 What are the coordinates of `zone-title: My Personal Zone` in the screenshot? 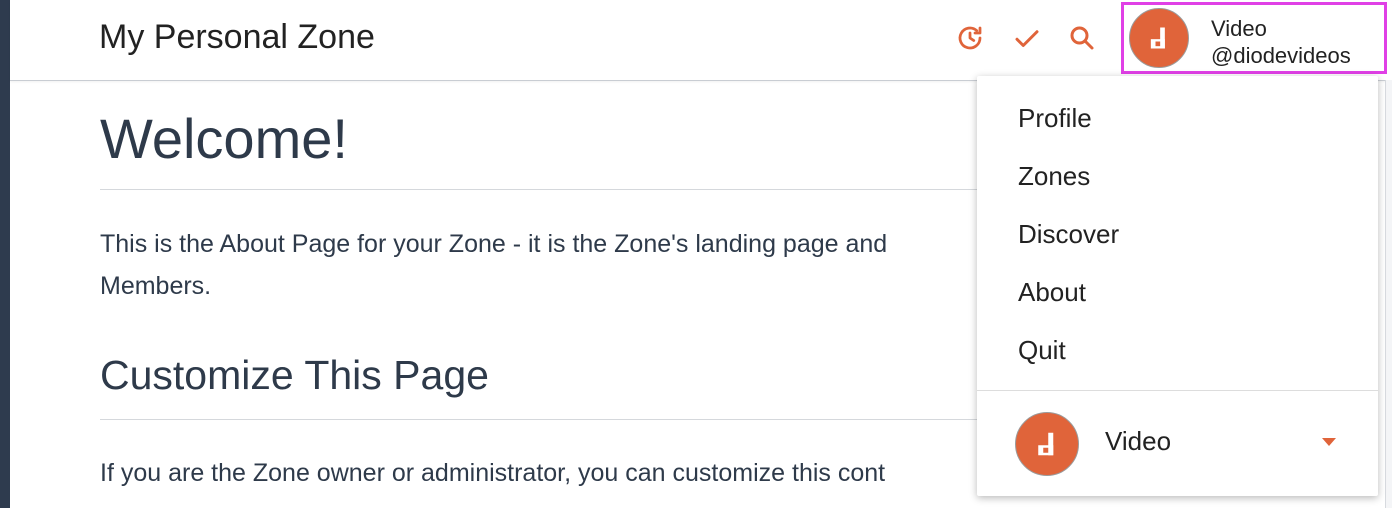 It's located at (237, 37).